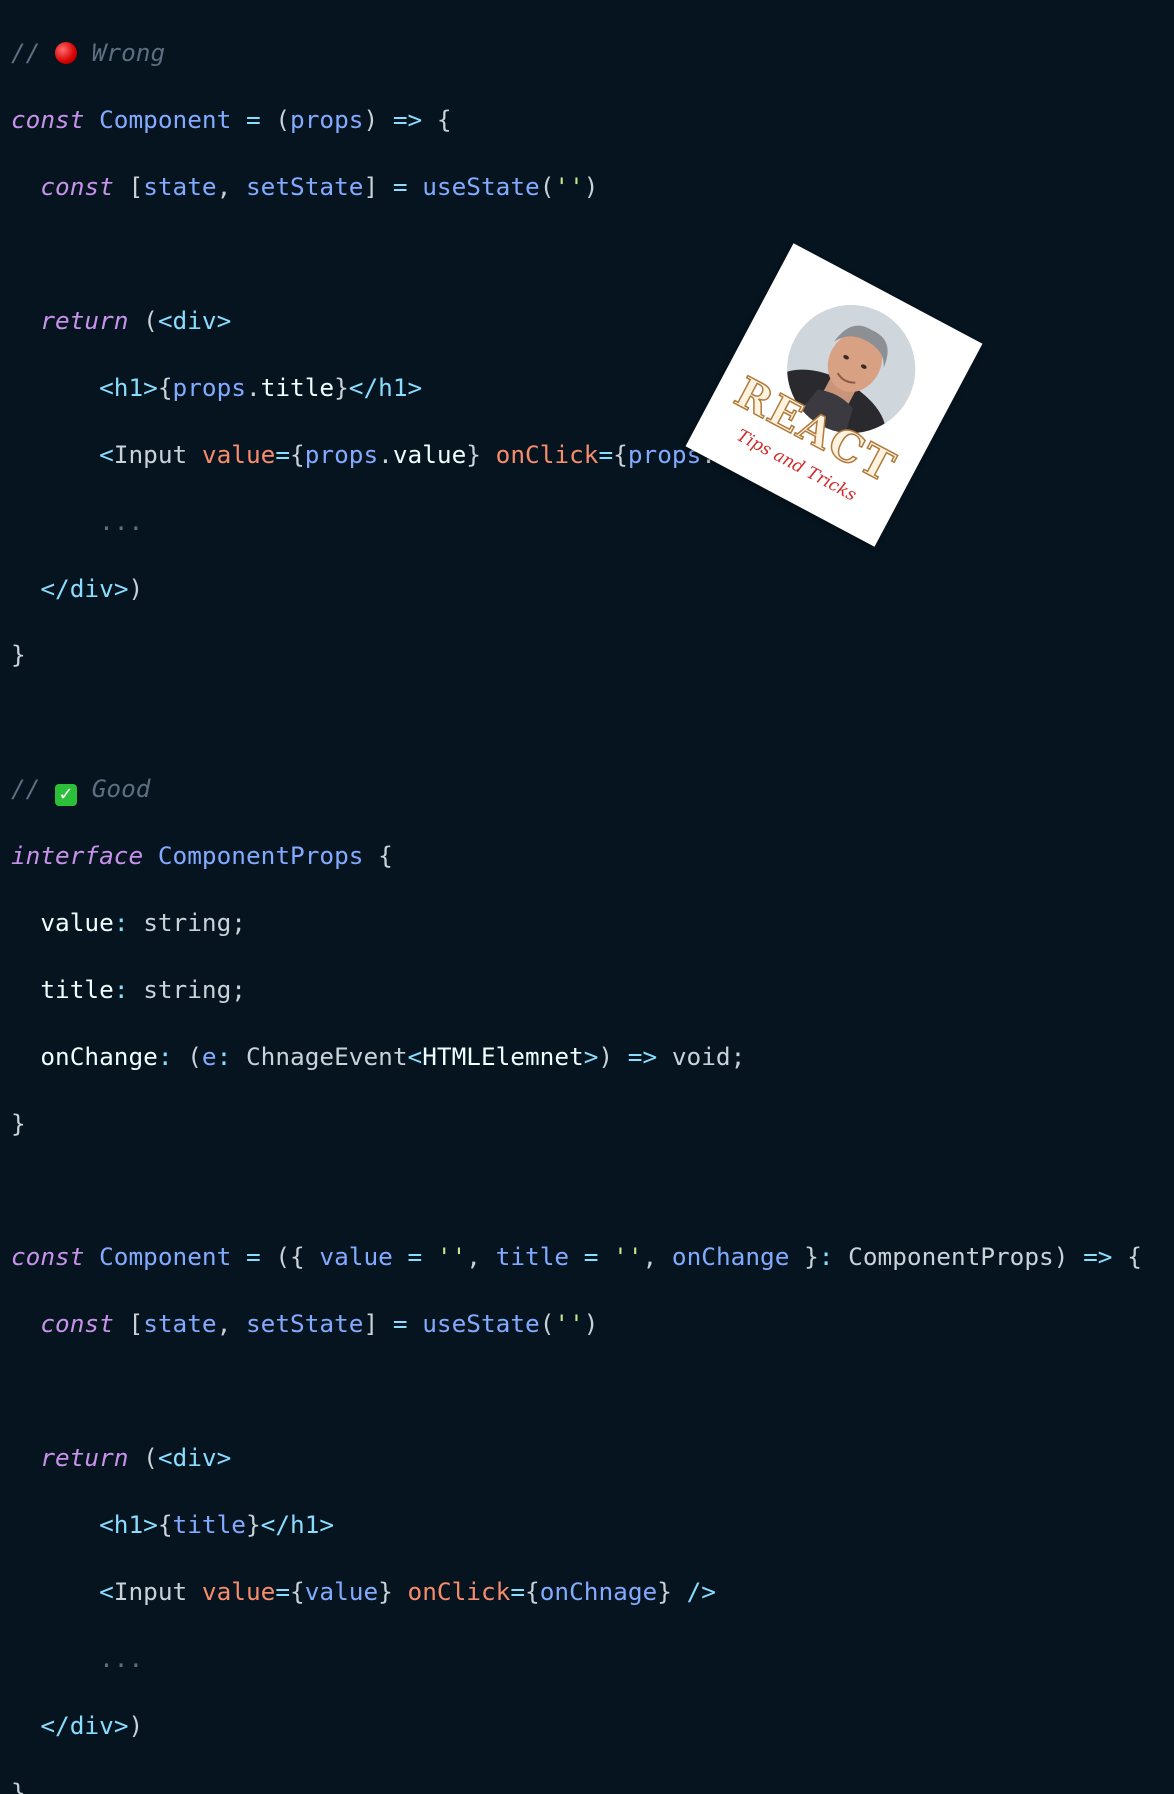 The width and height of the screenshot is (1174, 1794). I want to click on code-line-26: </div>), so click(92, 1725).